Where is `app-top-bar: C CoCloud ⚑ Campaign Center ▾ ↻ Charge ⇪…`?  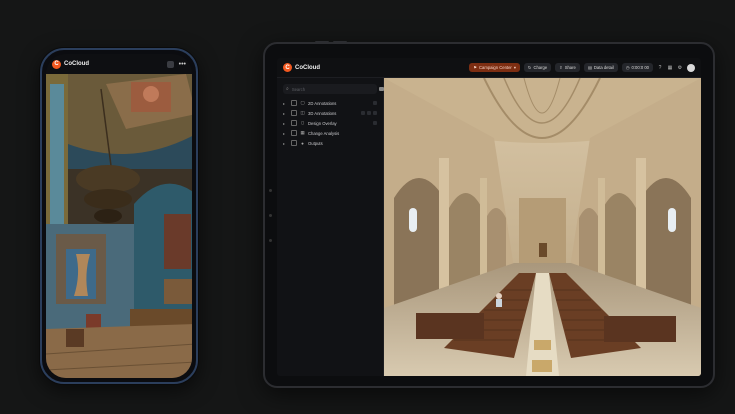 app-top-bar: C CoCloud ⚑ Campaign Center ▾ ↻ Charge ⇪… is located at coordinates (489, 68).